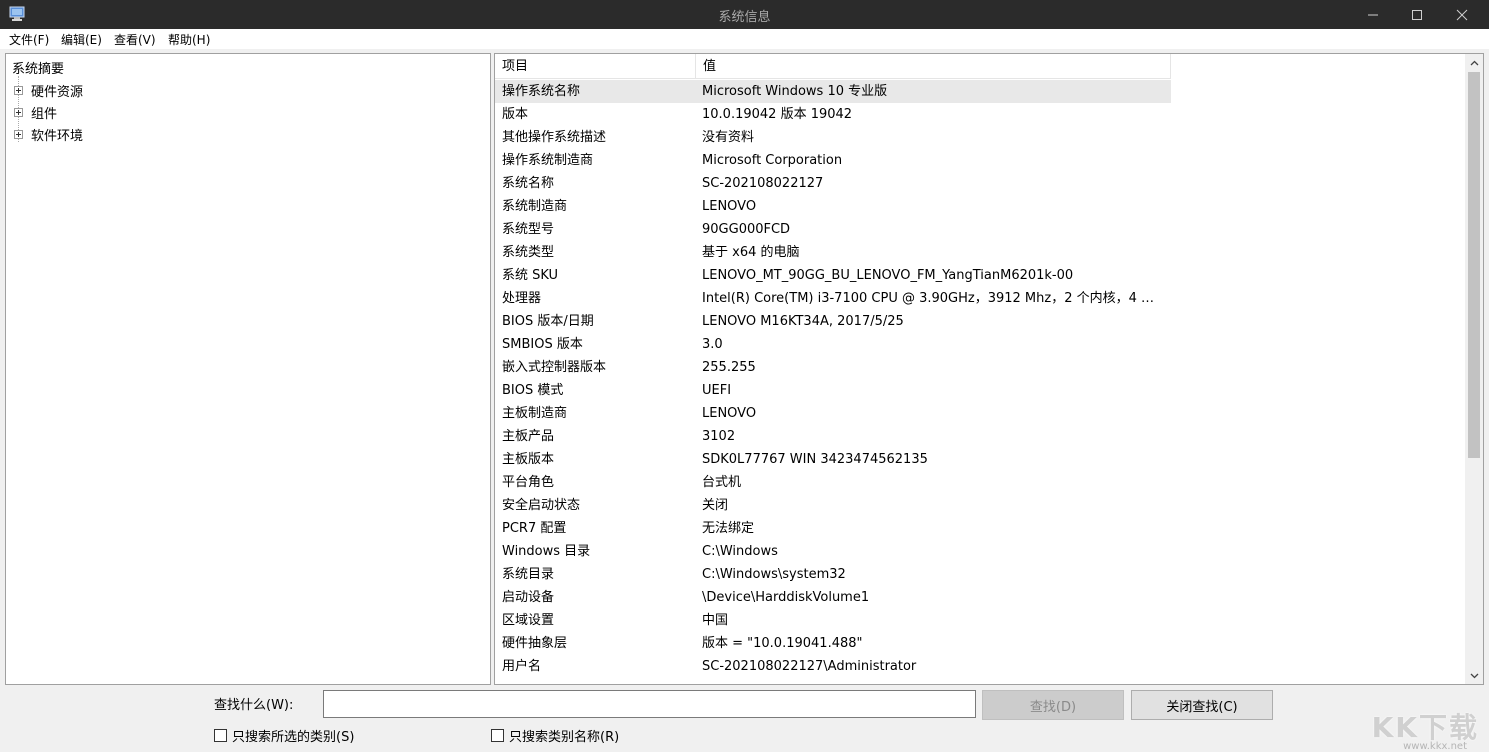 The image size is (1489, 752). Describe the element at coordinates (833, 620) in the screenshot. I see `table-row: 区域设置中国` at that location.